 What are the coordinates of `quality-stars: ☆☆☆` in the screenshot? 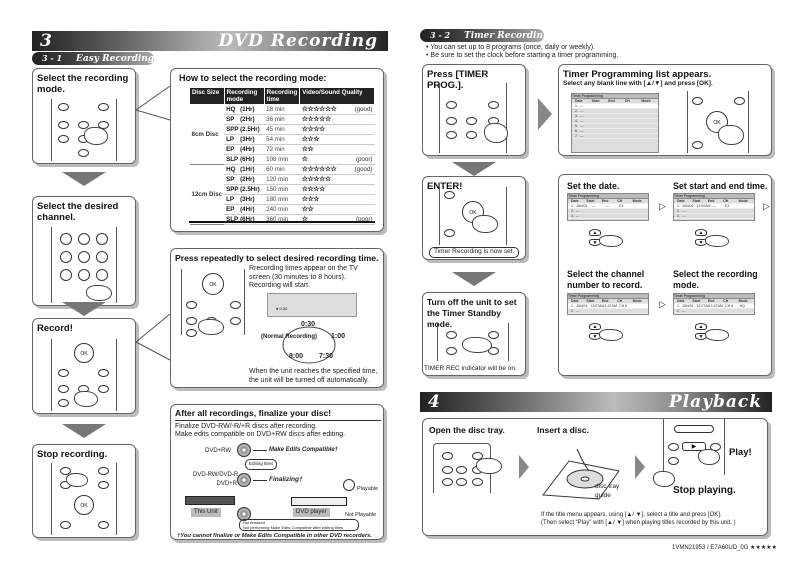 It's located at (310, 199).